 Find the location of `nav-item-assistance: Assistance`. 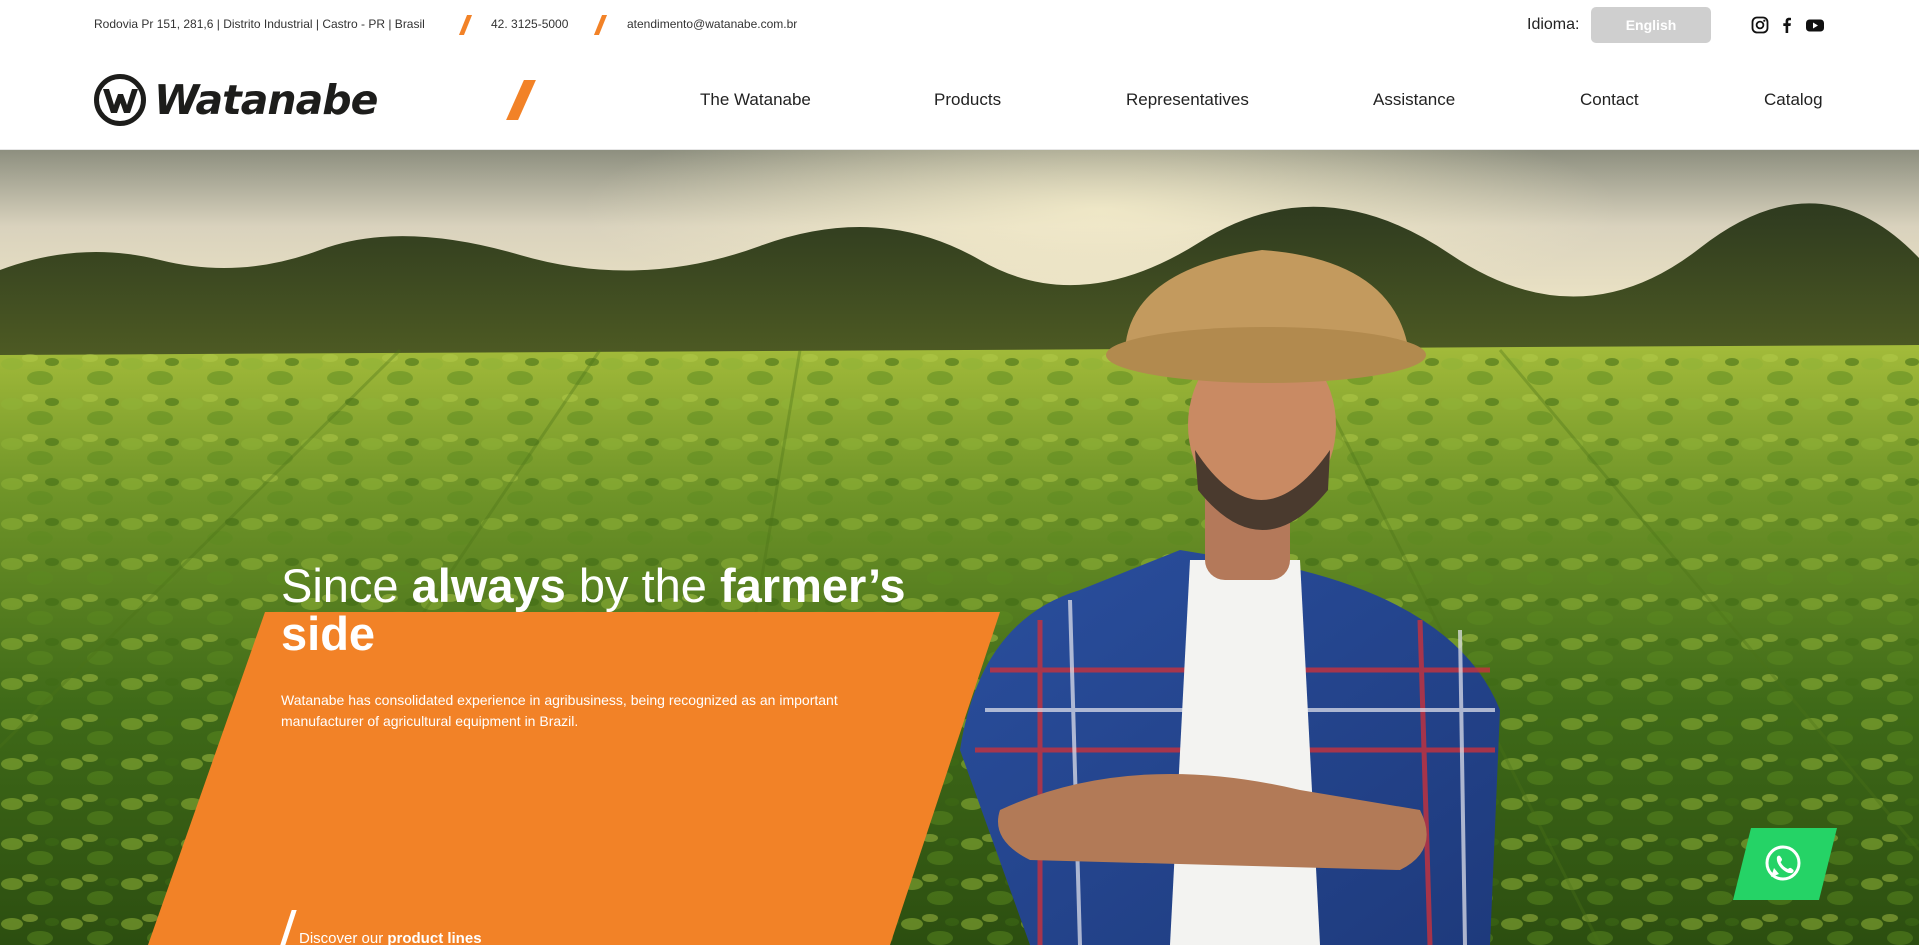

nav-item-assistance: Assistance is located at coordinates (1414, 100).